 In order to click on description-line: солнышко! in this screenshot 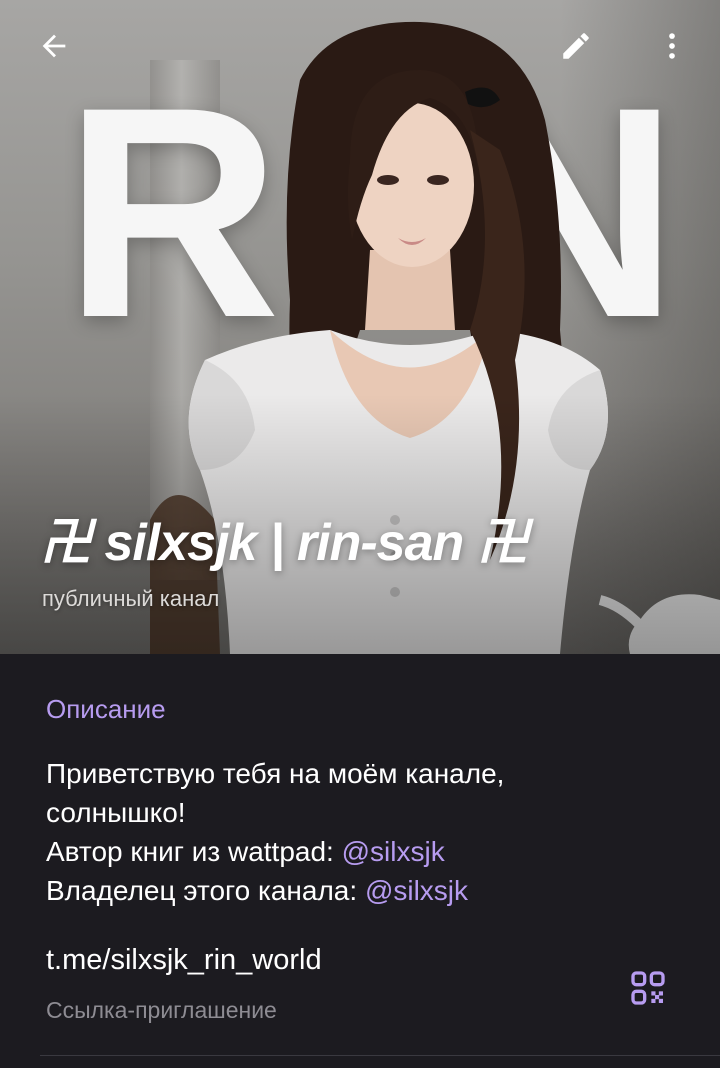, I will do `click(116, 812)`.